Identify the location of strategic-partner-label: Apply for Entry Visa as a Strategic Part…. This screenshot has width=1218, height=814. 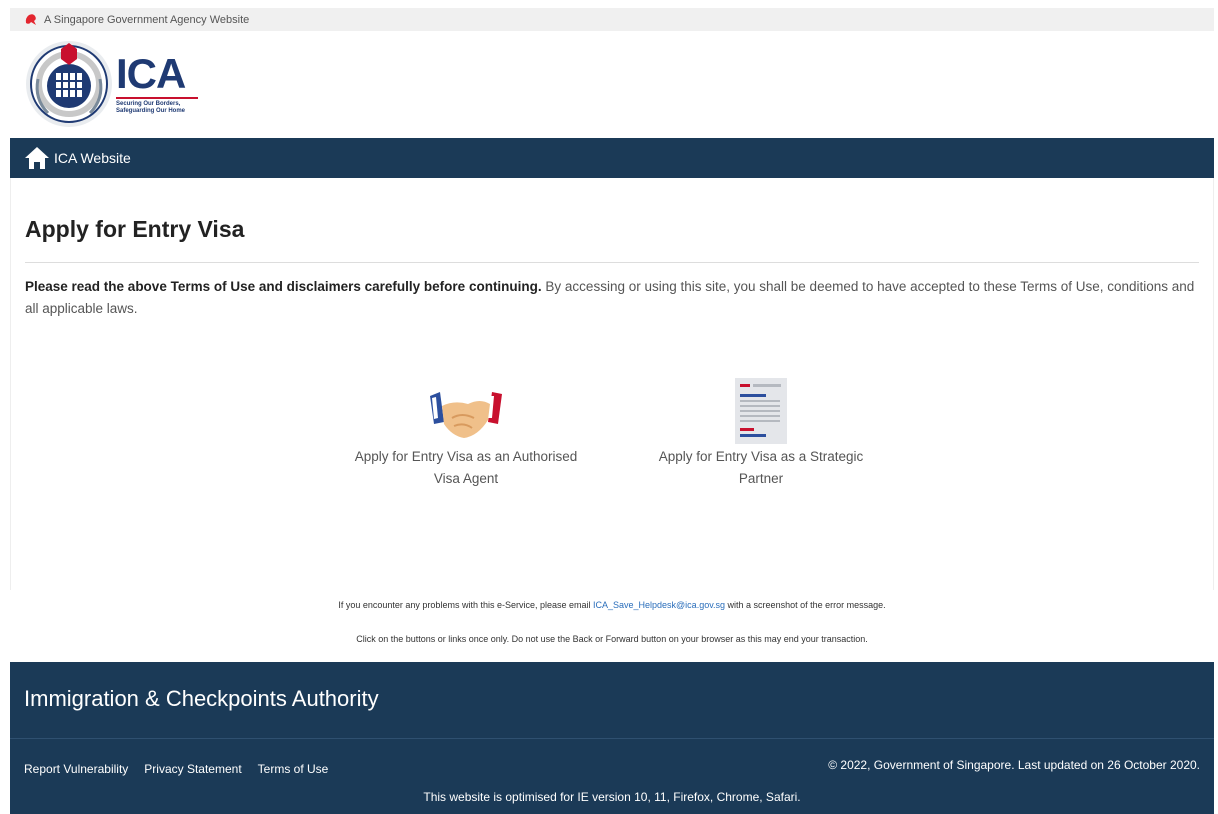
(761, 467).